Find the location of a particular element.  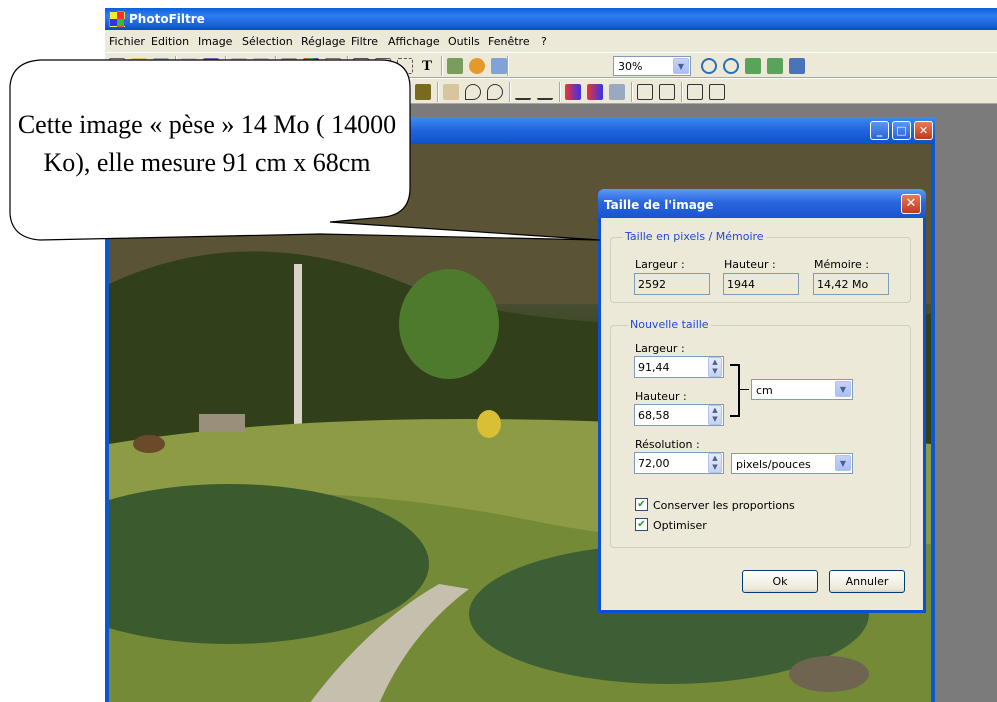

resolution-spinner: ▲ ▼ is located at coordinates (715, 463).